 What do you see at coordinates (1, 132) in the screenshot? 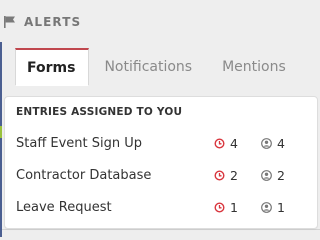
I see `page-edge-marker` at bounding box center [1, 132].